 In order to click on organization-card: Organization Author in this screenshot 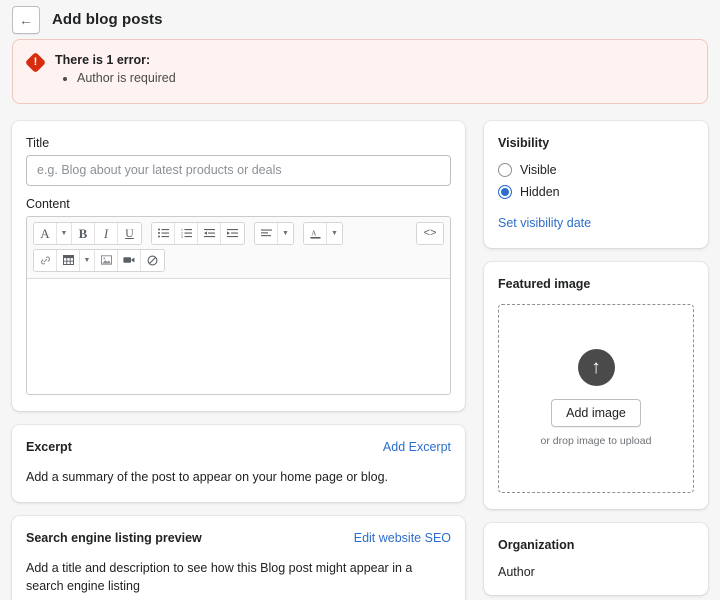, I will do `click(596, 558)`.